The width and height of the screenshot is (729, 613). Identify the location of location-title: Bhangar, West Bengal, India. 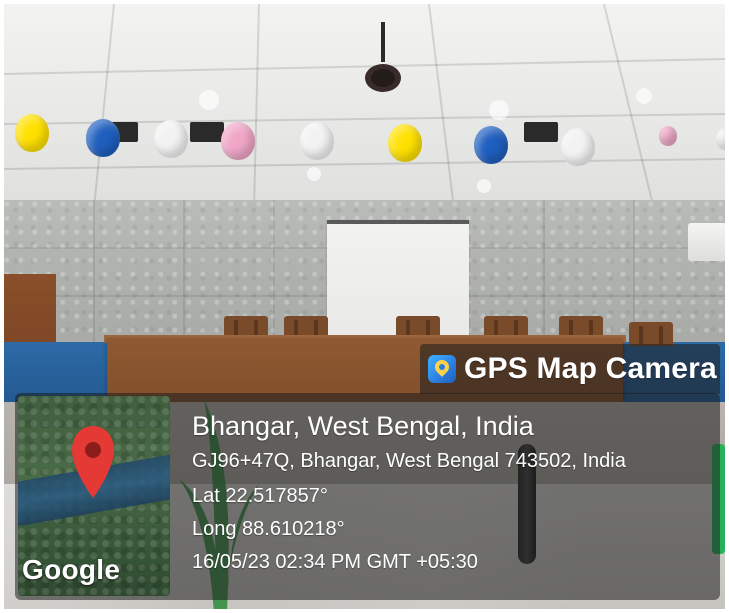
(363, 426).